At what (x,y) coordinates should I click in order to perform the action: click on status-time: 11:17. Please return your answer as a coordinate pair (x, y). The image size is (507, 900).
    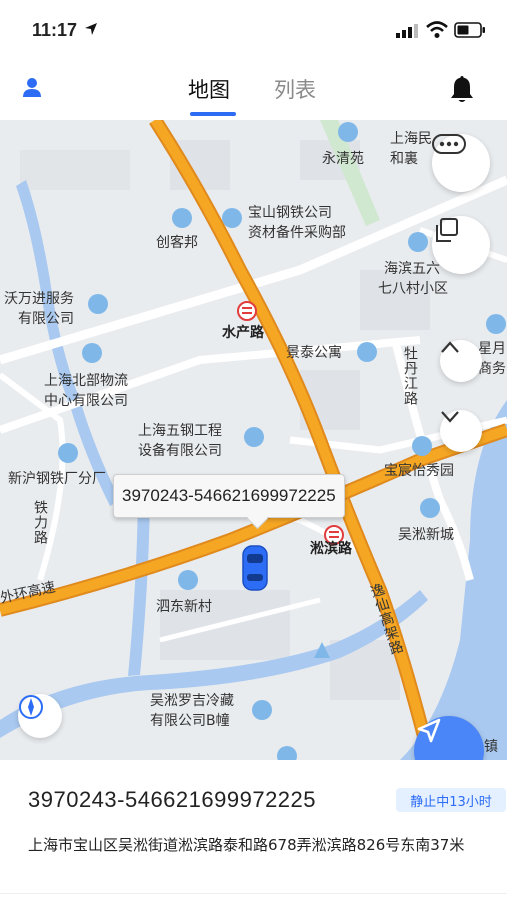
    Looking at the image, I should click on (55, 30).